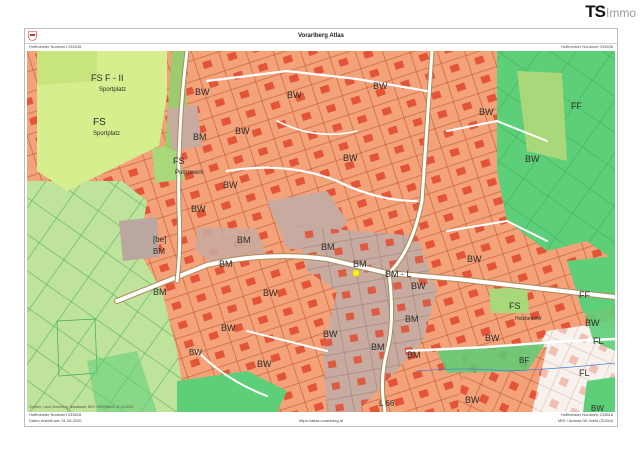 The image size is (640, 453). I want to click on logo-secondary: Immo, so click(621, 13).